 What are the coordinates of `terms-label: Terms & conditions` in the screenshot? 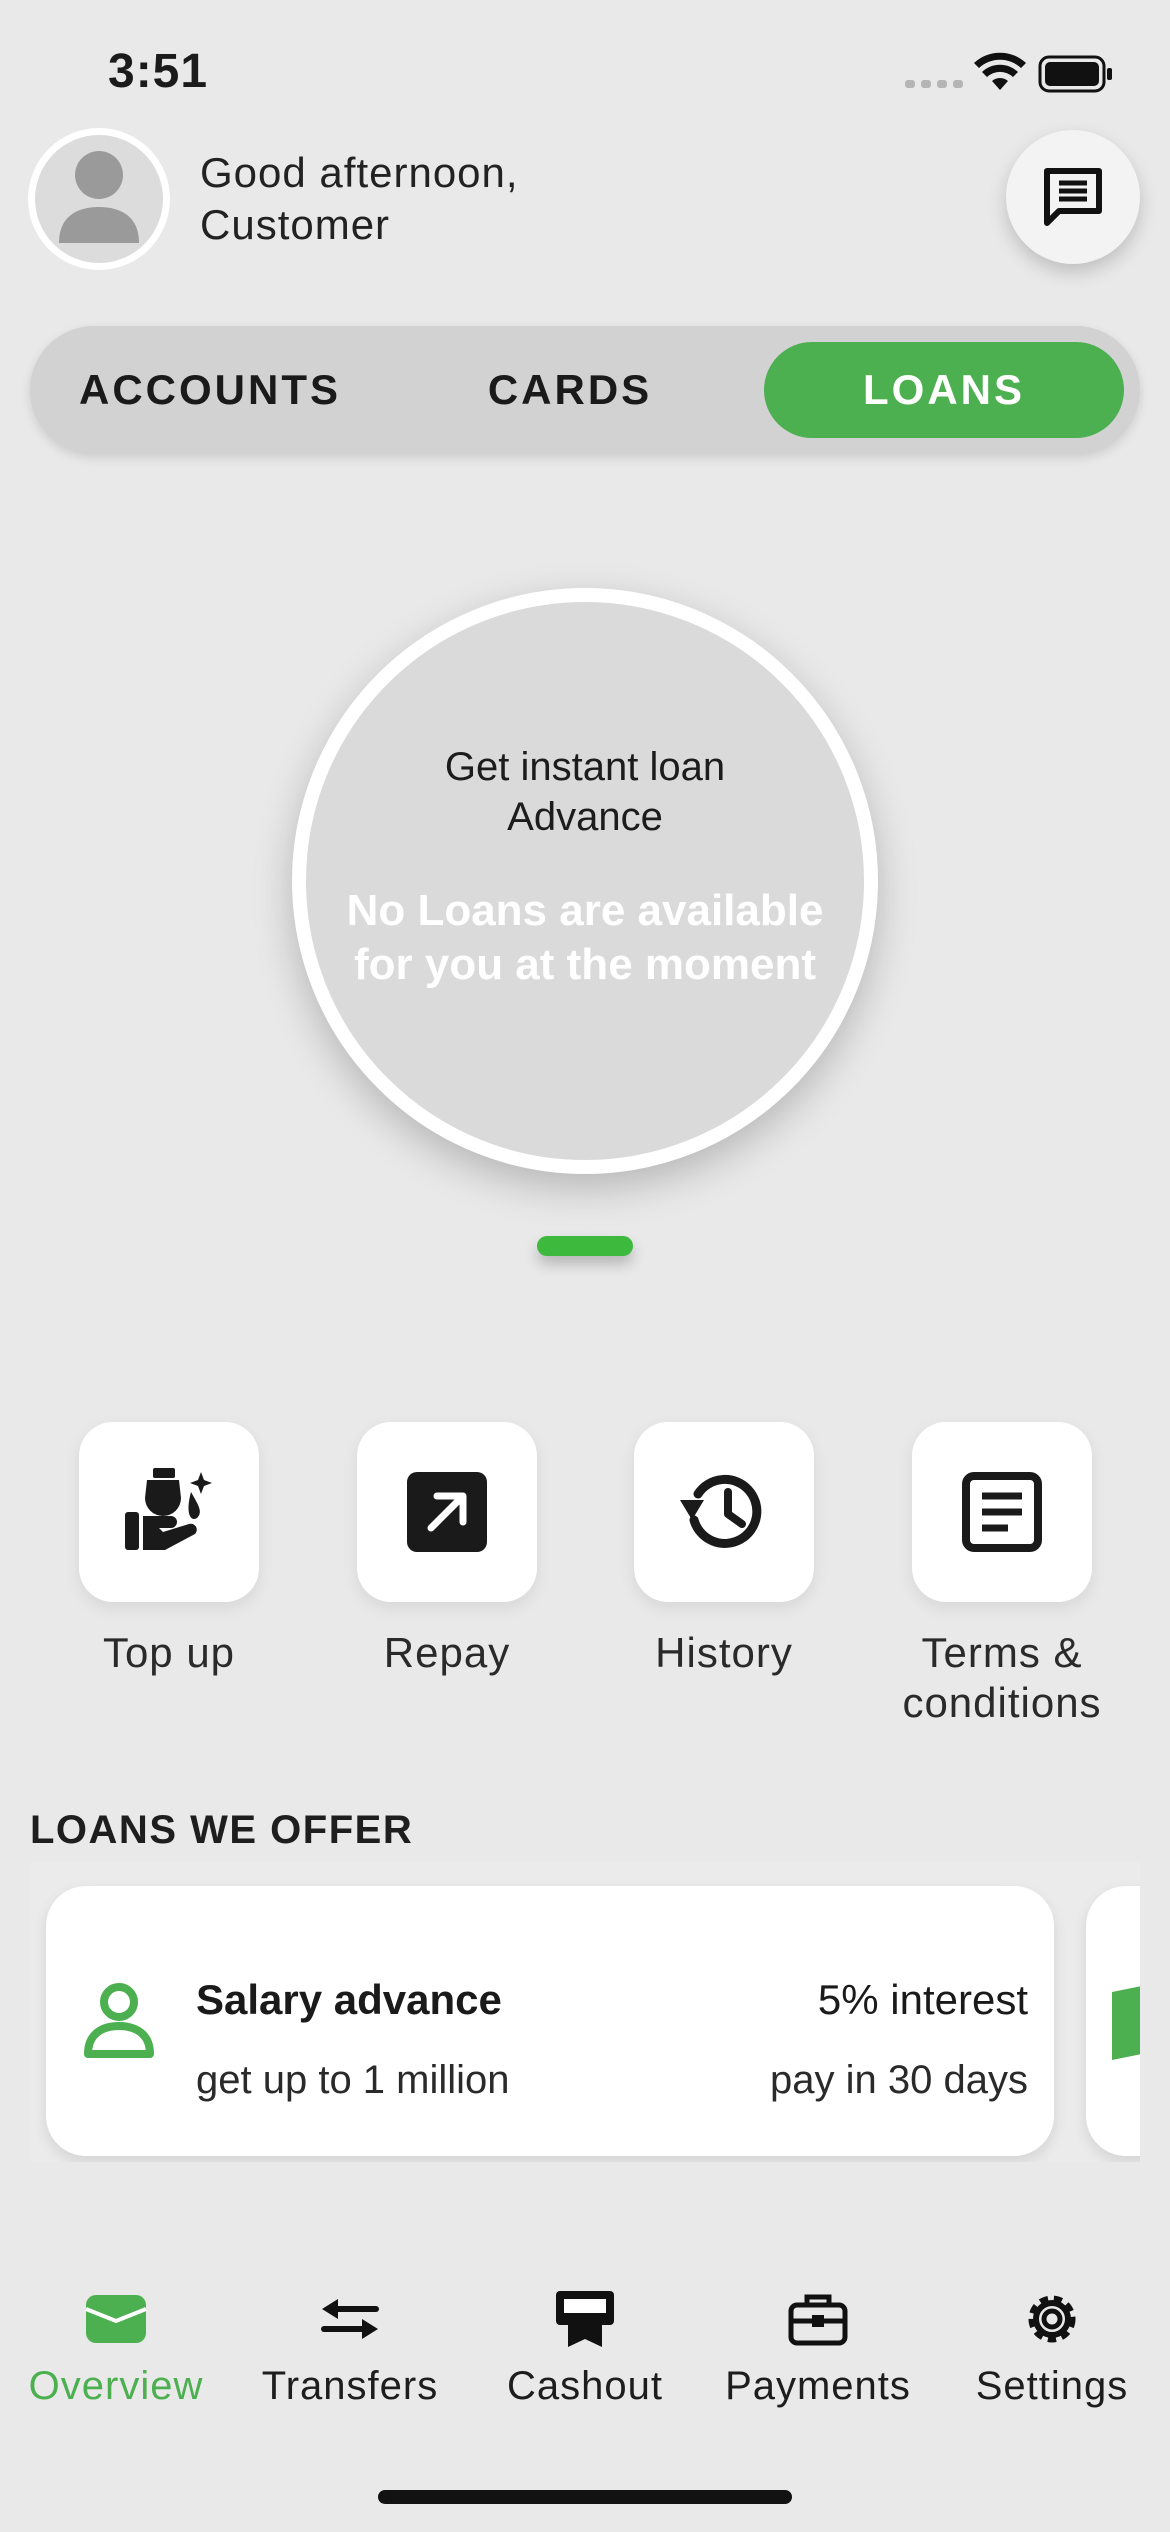 It's located at (1002, 1677).